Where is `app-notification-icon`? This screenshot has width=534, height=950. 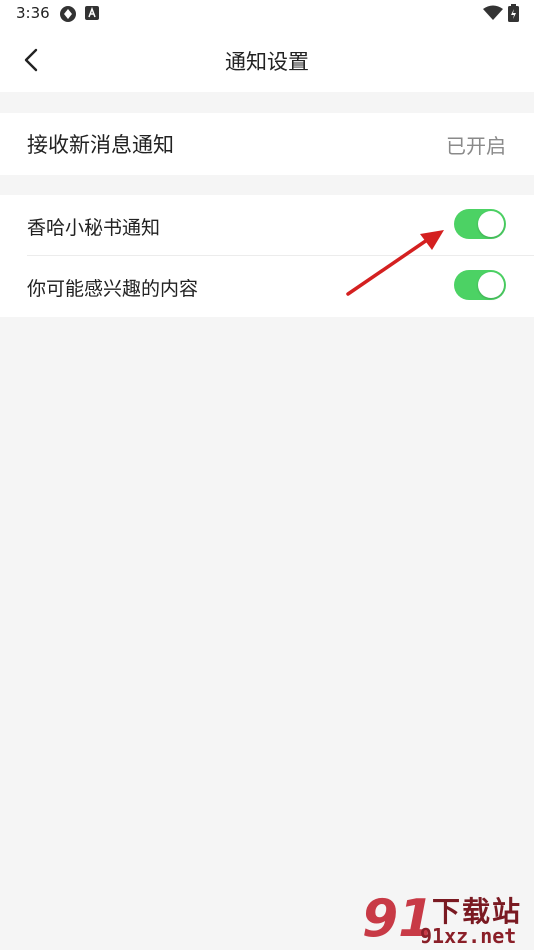
app-notification-icon is located at coordinates (92, 13).